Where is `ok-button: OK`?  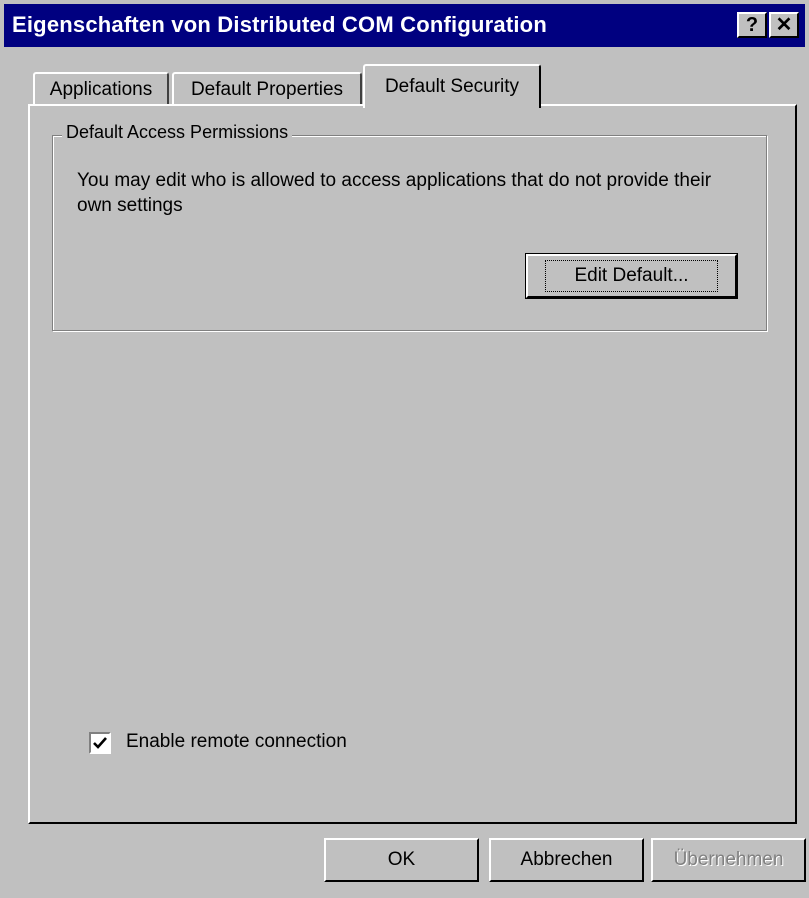
ok-button: OK is located at coordinates (401, 860).